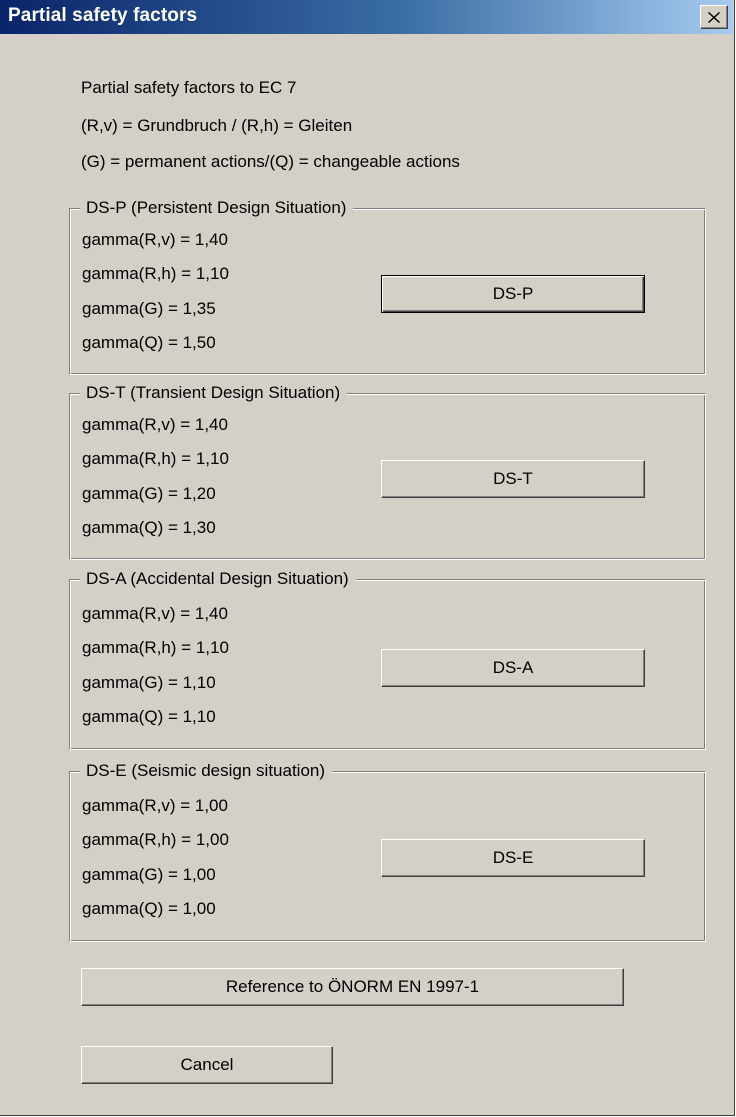 The image size is (736, 1117). What do you see at coordinates (513, 858) in the screenshot?
I see `ds-e-button: DS-E` at bounding box center [513, 858].